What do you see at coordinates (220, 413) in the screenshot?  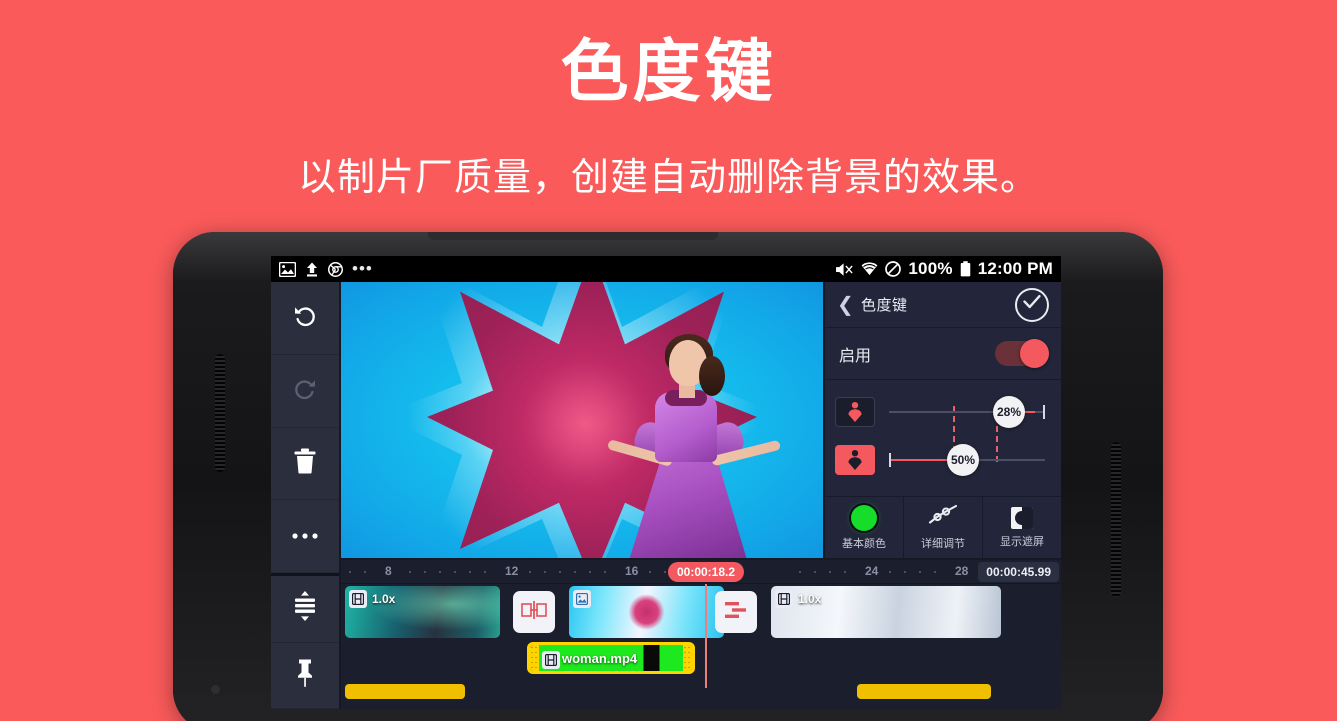 I see `speaker-grille-left` at bounding box center [220, 413].